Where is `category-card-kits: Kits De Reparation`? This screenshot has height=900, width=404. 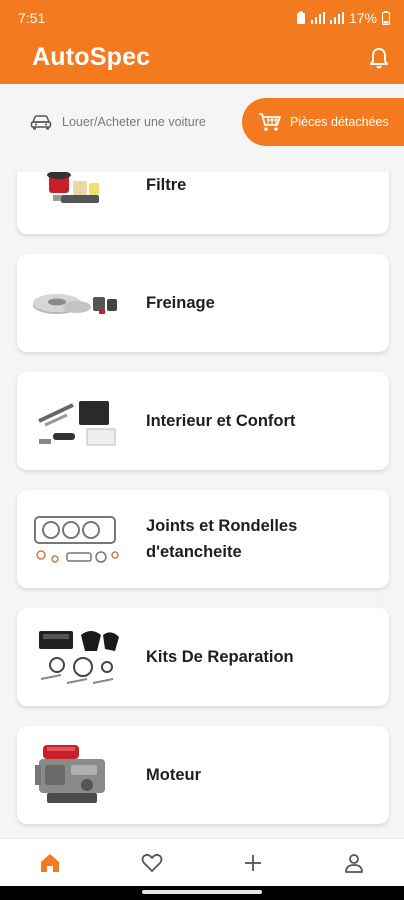
category-card-kits: Kits De Reparation is located at coordinates (203, 657).